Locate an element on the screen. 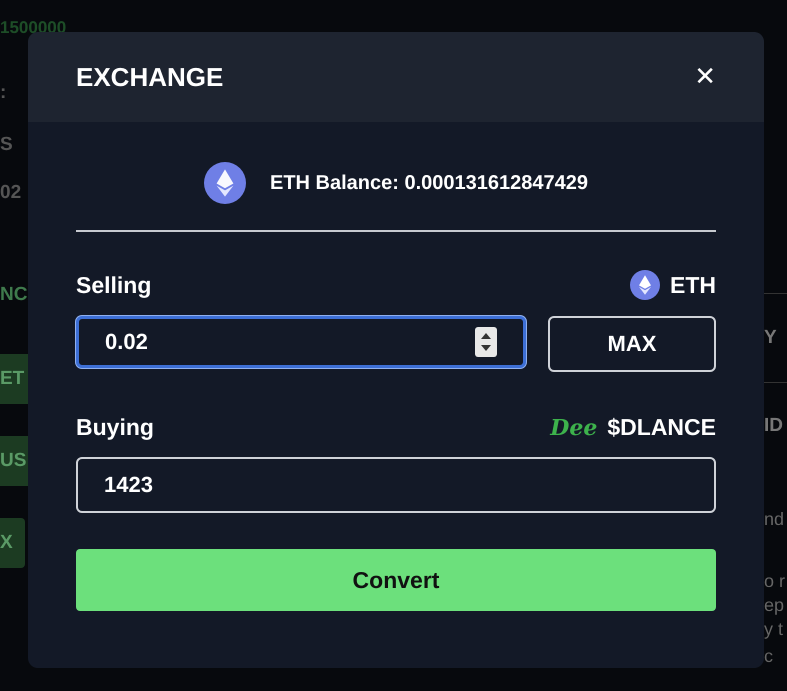  background-text: o r is located at coordinates (775, 581).